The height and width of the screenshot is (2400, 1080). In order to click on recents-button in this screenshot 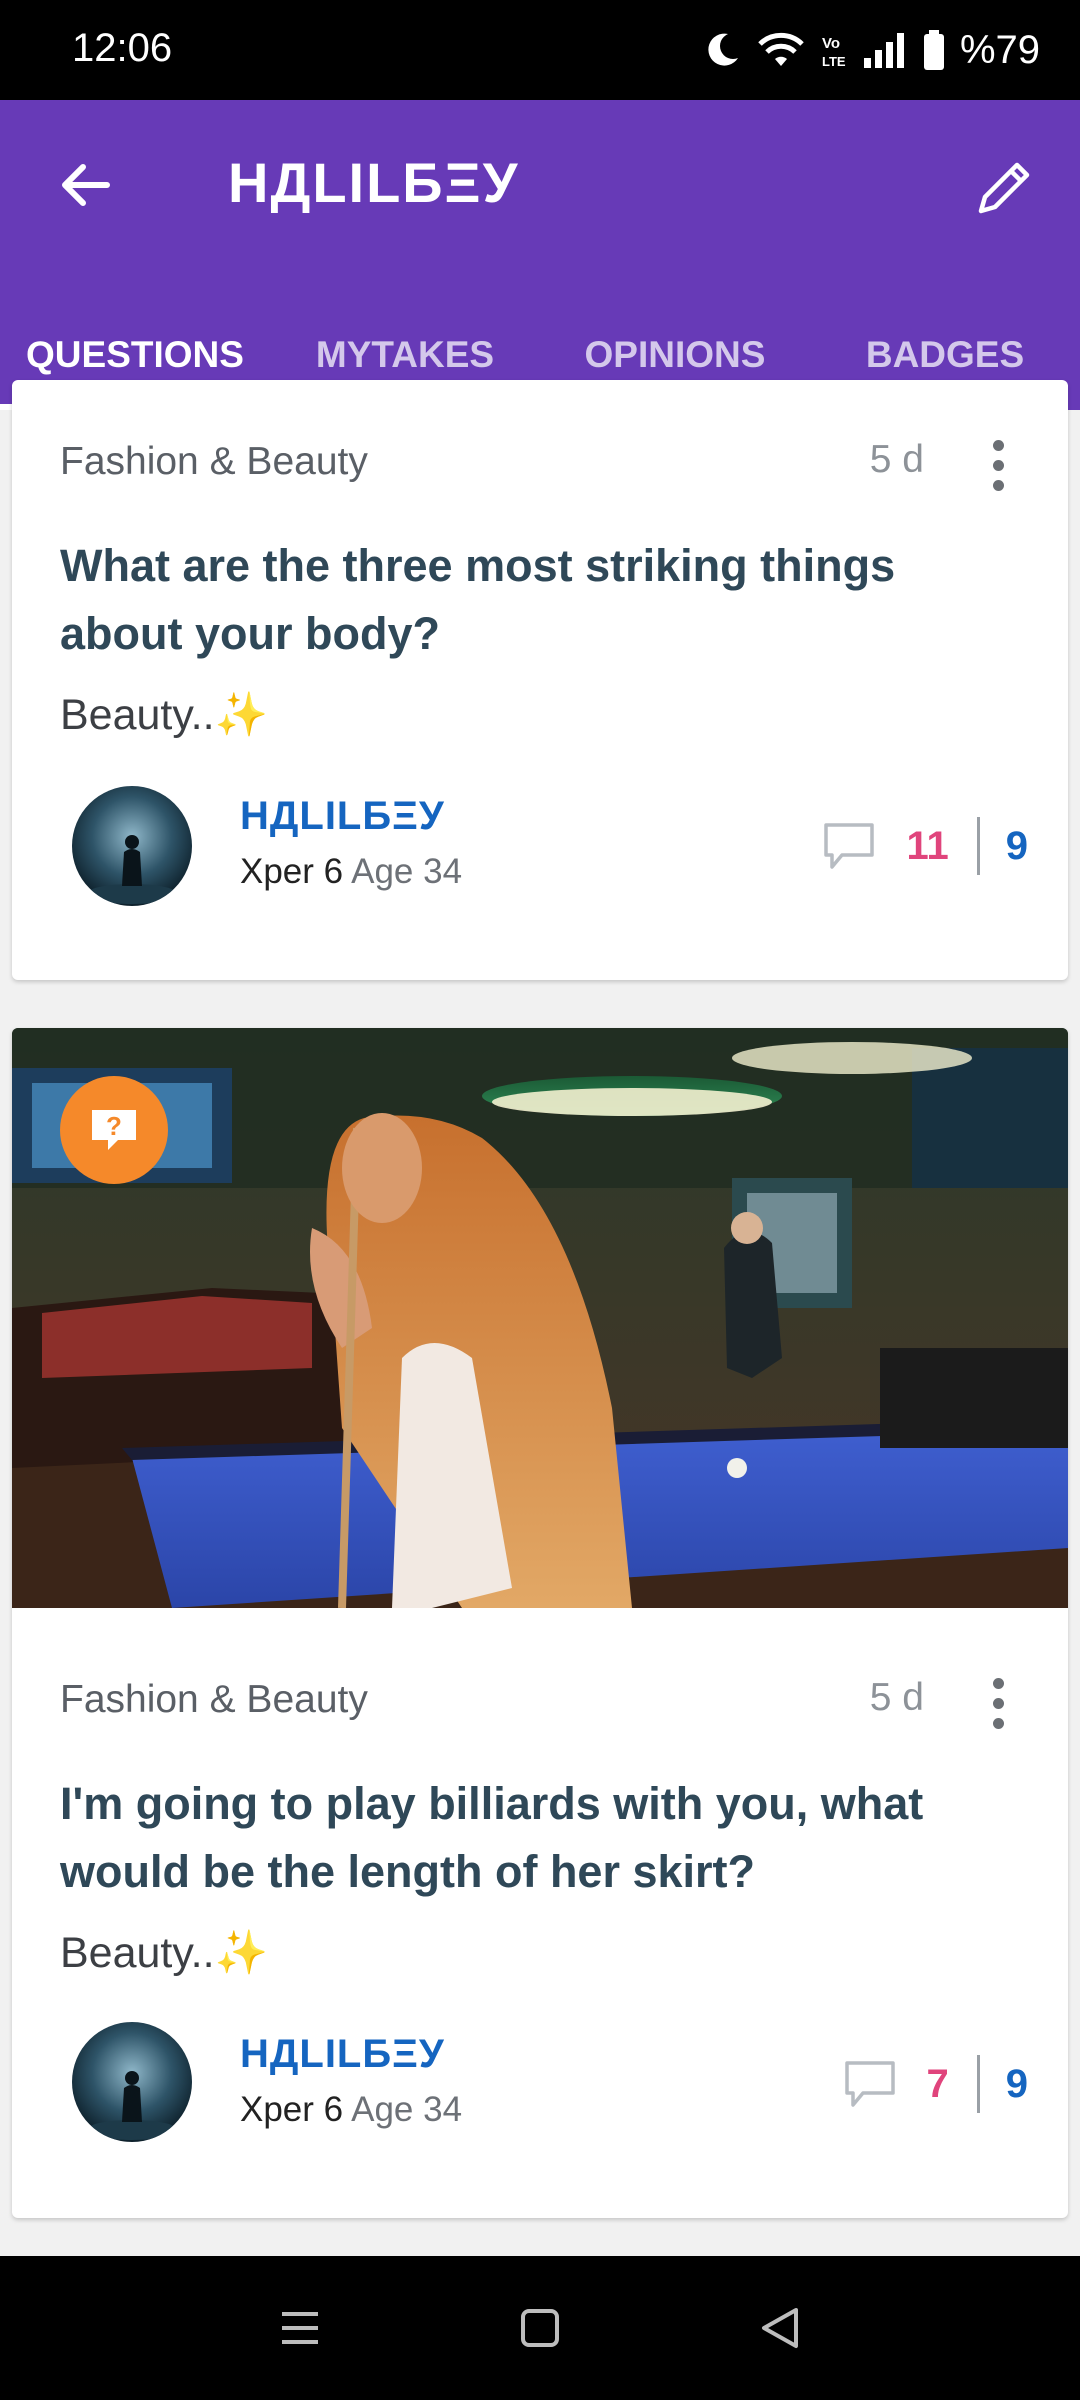, I will do `click(300, 2328)`.